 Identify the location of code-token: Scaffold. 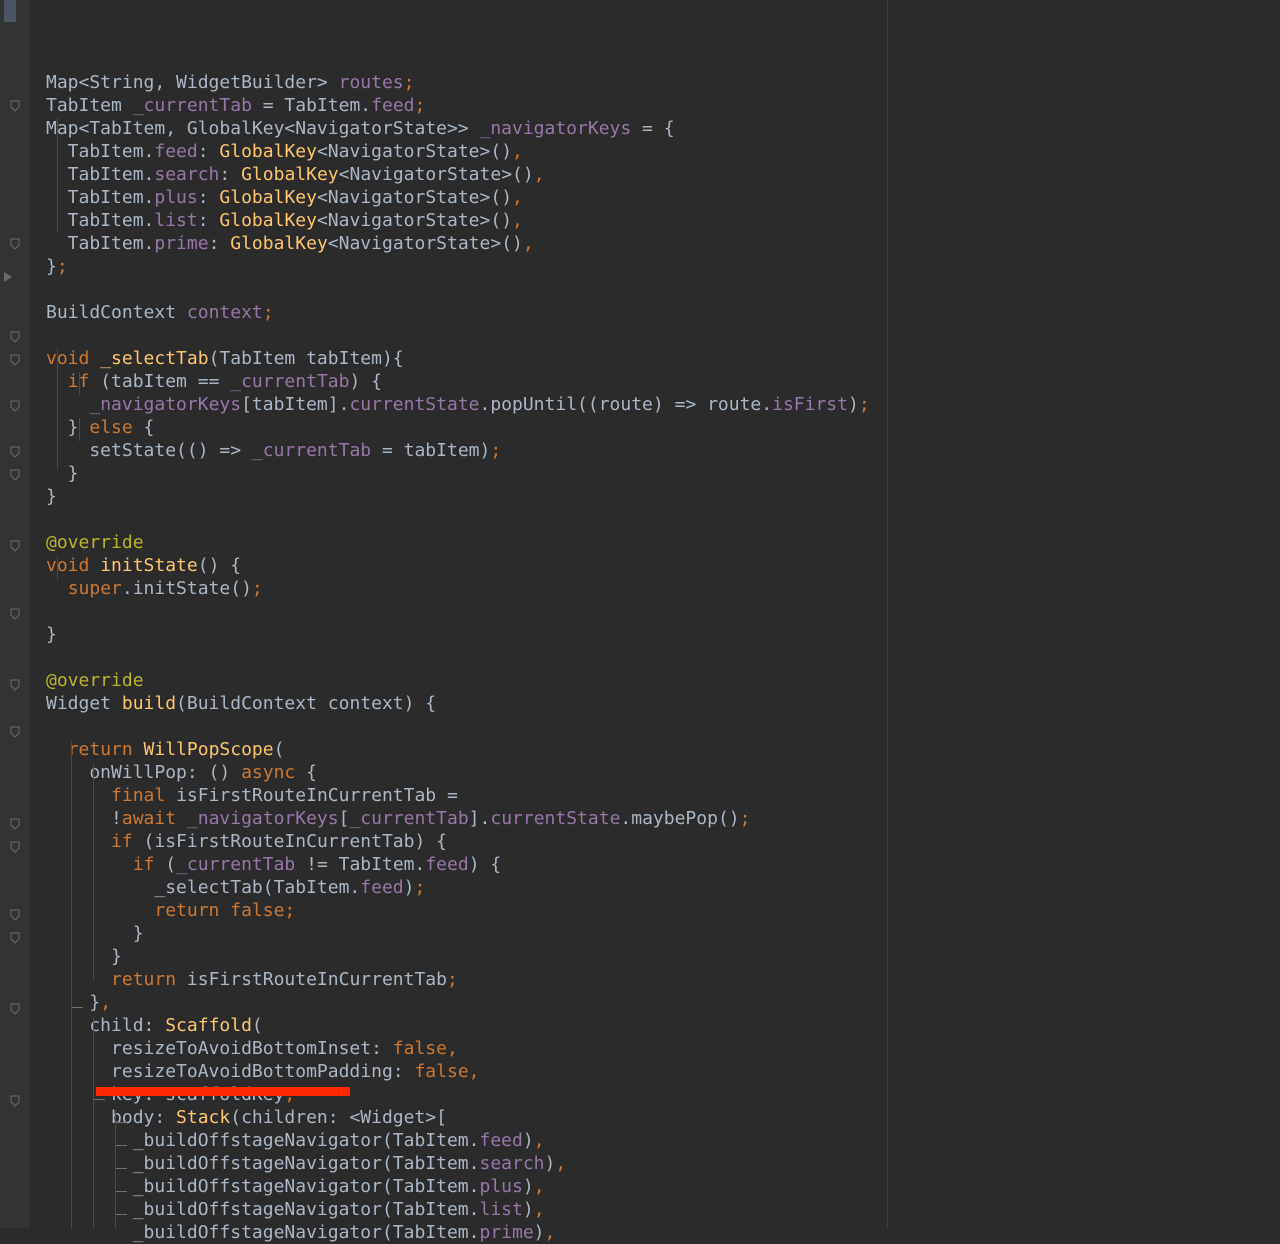
(208, 1025).